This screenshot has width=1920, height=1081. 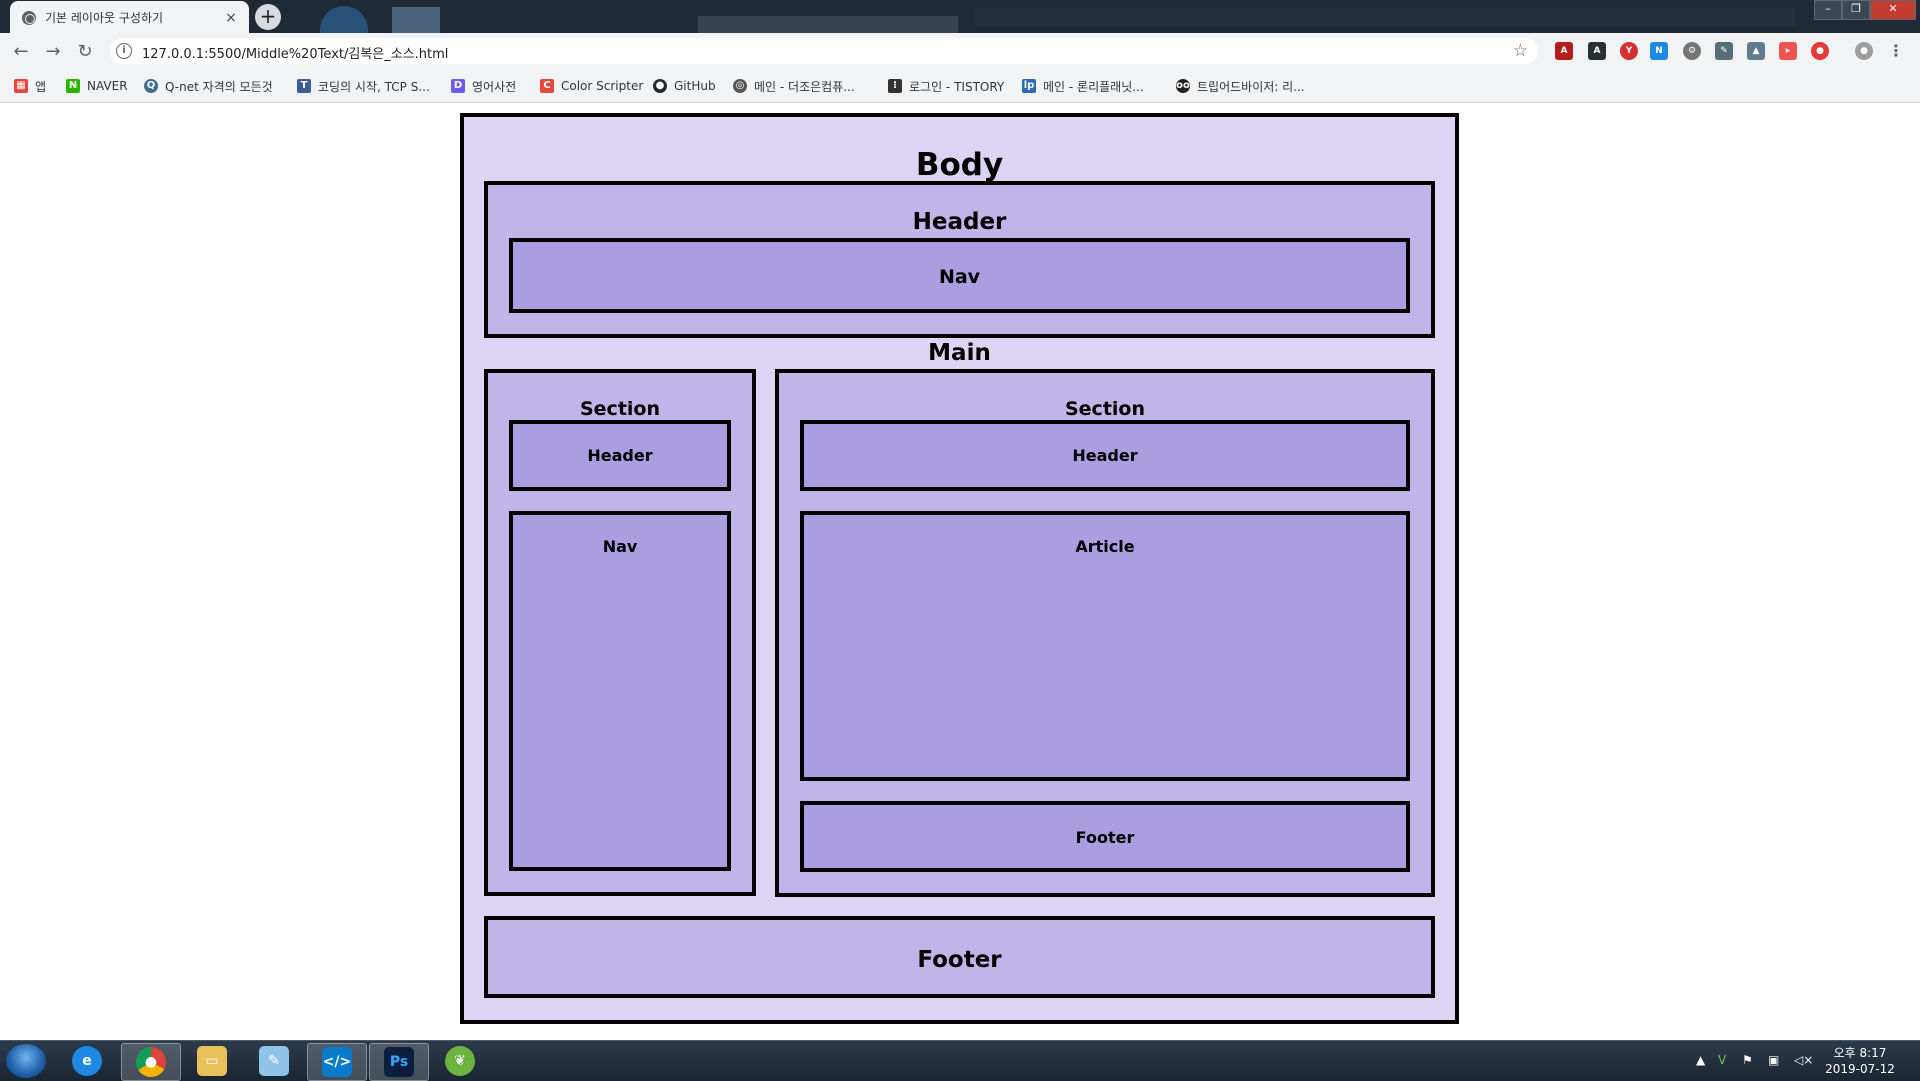 What do you see at coordinates (304, 86) in the screenshot?
I see `tcp-school-icon: T` at bounding box center [304, 86].